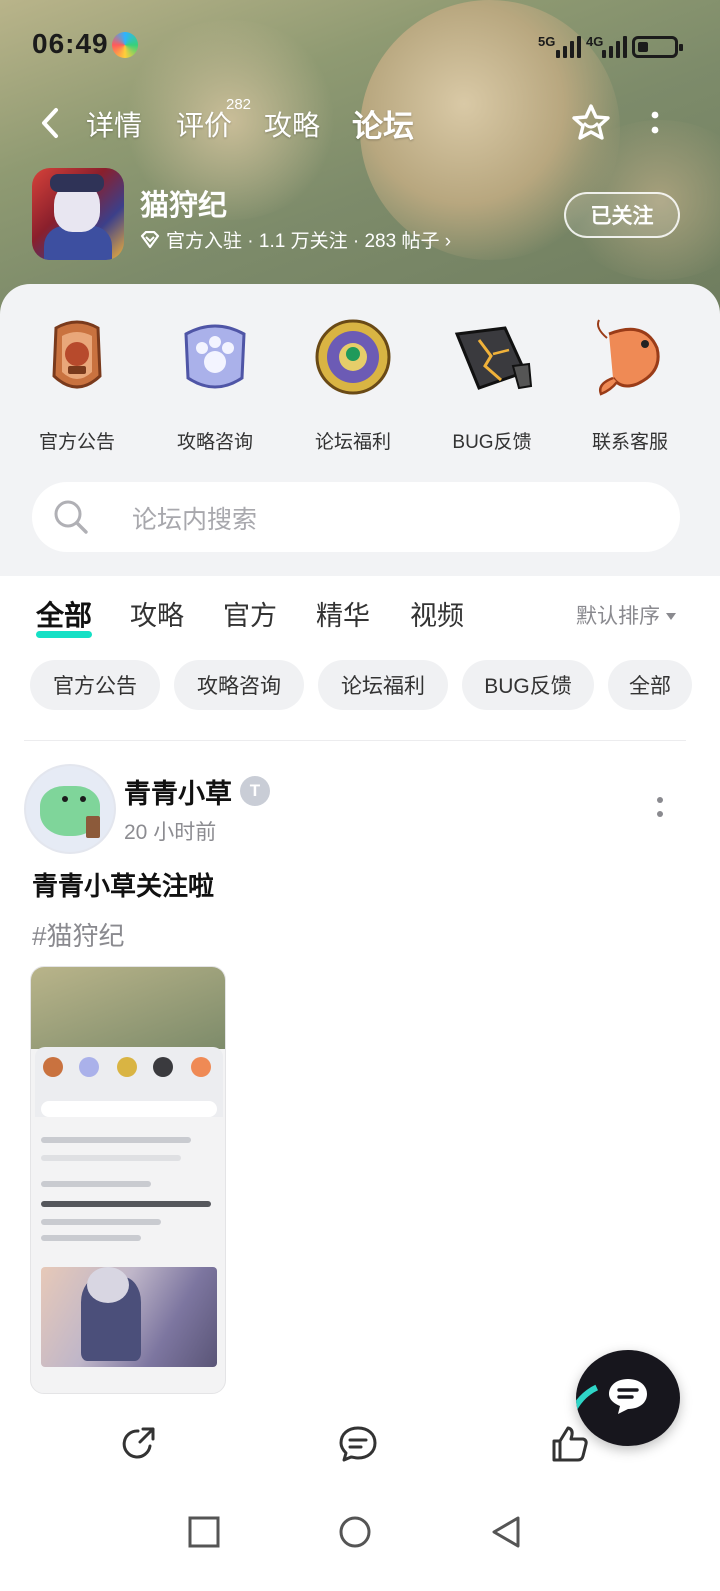 The image size is (720, 1591). What do you see at coordinates (138, 1444) in the screenshot?
I see `share-icon` at bounding box center [138, 1444].